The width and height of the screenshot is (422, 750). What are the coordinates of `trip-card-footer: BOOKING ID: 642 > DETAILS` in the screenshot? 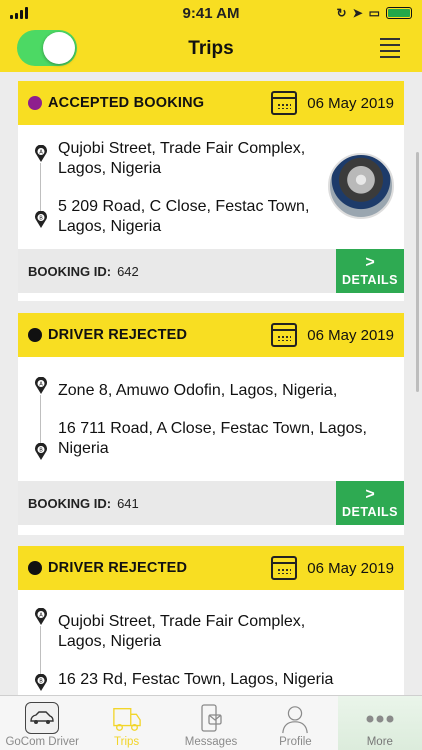 It's located at (211, 271).